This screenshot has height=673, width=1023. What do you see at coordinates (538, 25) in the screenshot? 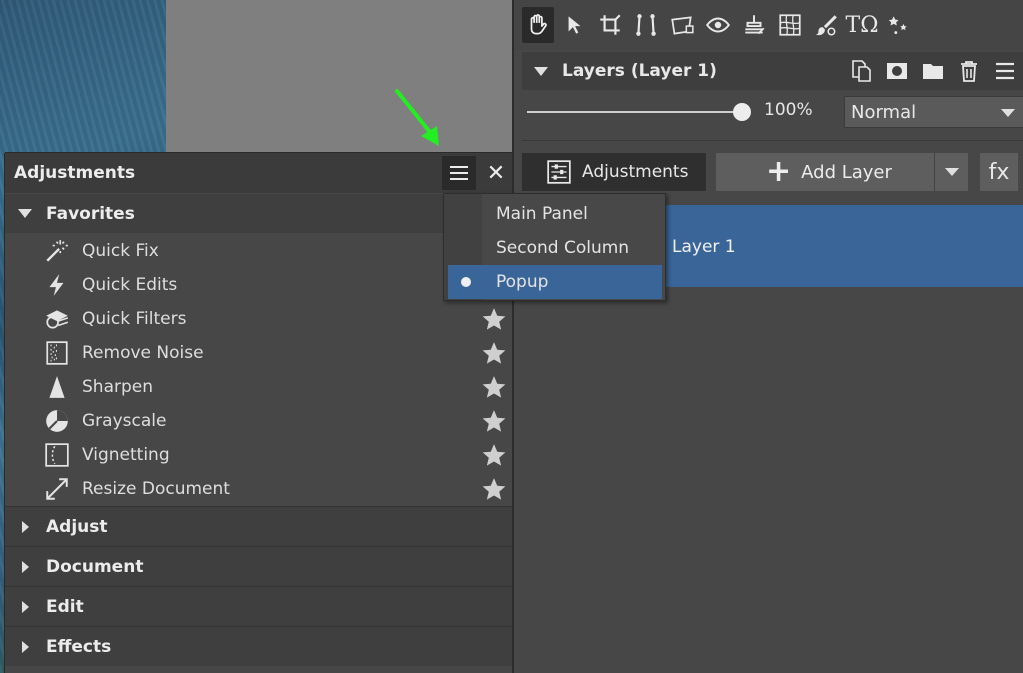
I see `hand-tool` at bounding box center [538, 25].